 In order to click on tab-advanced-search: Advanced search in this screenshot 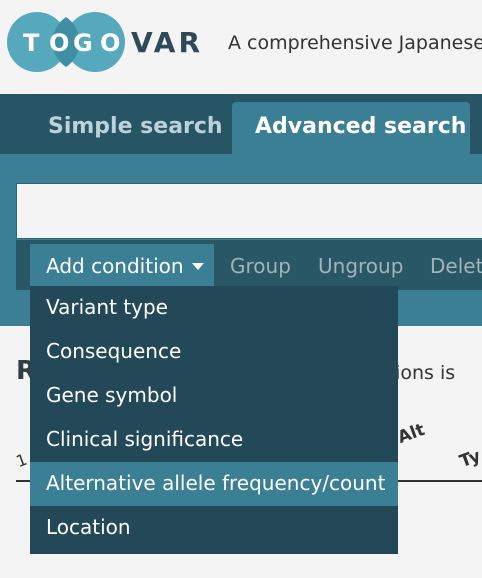, I will do `click(360, 126)`.